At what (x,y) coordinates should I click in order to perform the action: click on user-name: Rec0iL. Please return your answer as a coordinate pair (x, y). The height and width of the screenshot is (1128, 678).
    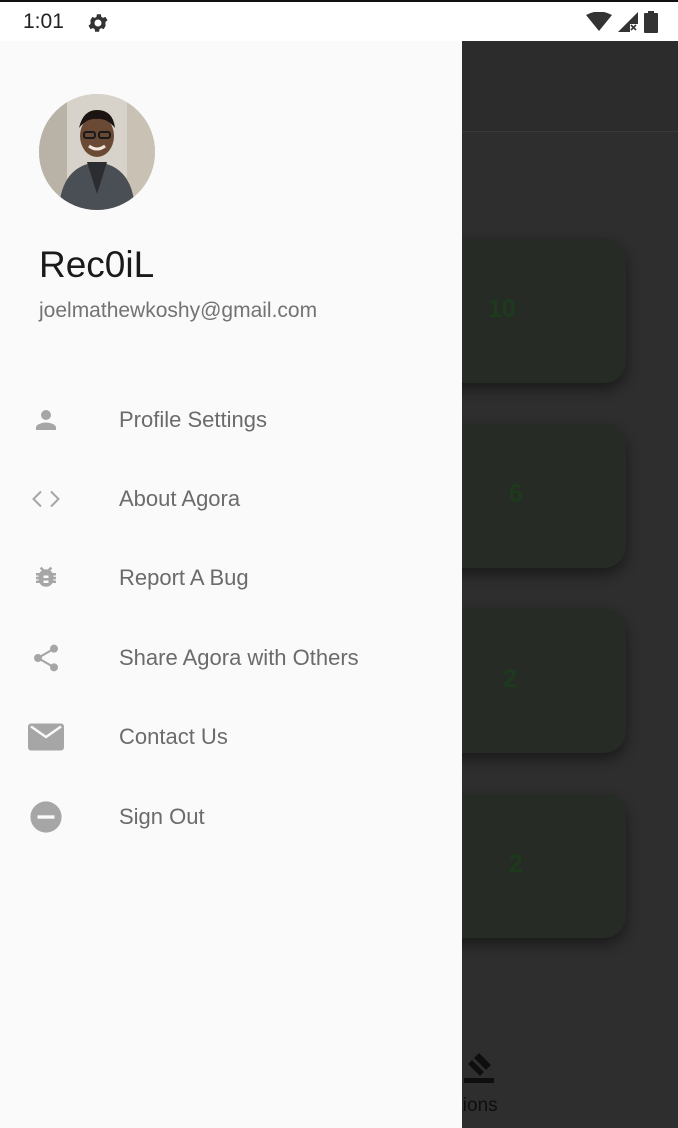
    Looking at the image, I should click on (97, 264).